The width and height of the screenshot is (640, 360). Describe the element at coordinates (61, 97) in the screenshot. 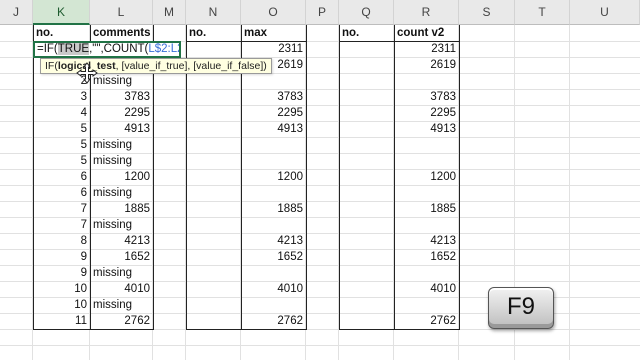

I see `table-source-cell-no: 3` at that location.